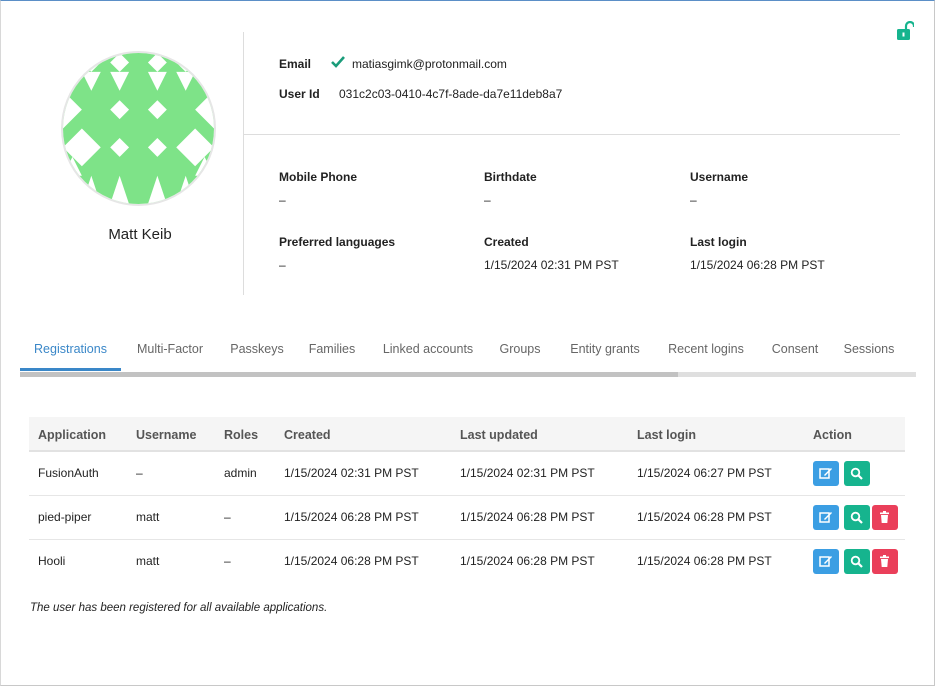  Describe the element at coordinates (551, 265) in the screenshot. I see `created-value: 1/15/2024 02:31 PM PST` at that location.